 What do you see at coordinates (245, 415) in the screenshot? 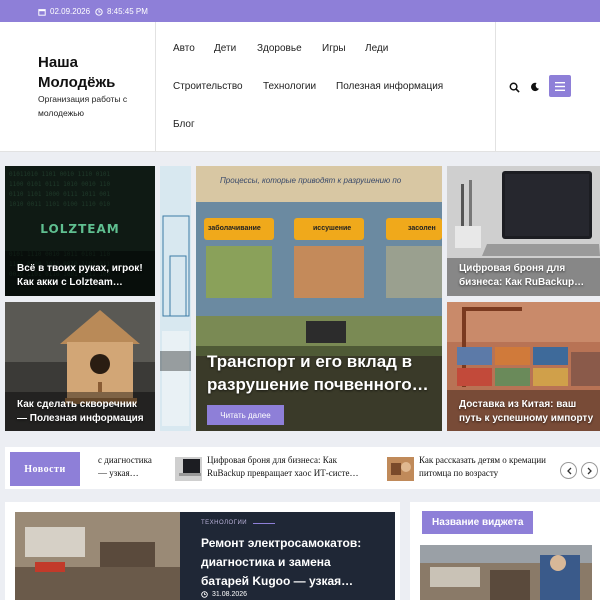
I see `read-more-button: Читать далее` at bounding box center [245, 415].